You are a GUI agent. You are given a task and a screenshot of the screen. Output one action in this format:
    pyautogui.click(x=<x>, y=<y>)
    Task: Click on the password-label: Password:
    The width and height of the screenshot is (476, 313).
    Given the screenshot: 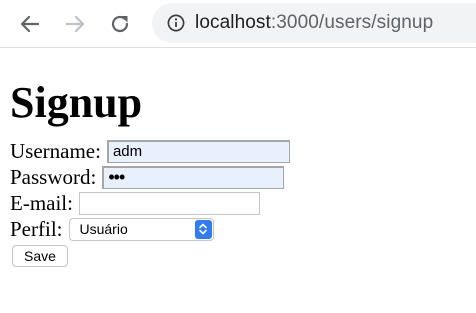 What is the action you would take?
    pyautogui.click(x=53, y=176)
    